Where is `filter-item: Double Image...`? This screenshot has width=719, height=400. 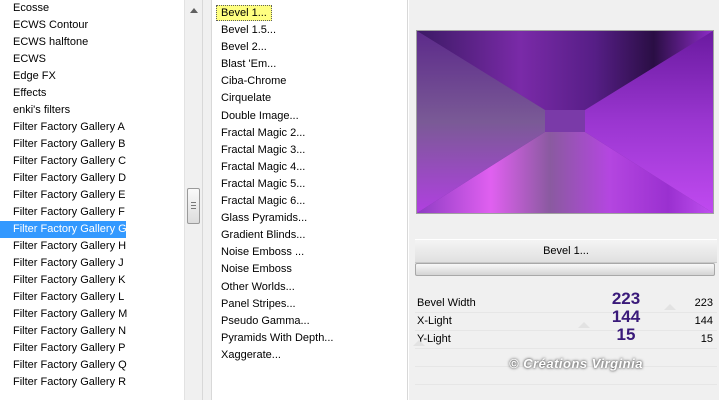 filter-item: Double Image... is located at coordinates (309, 116).